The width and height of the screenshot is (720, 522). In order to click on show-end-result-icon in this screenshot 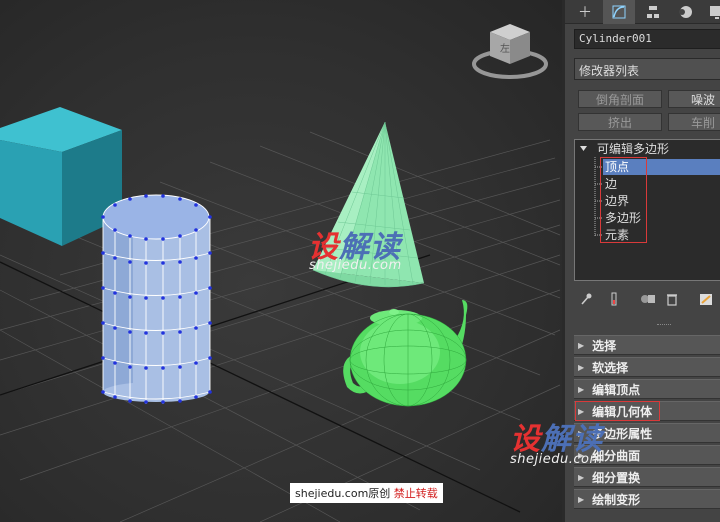, I will do `click(614, 299)`.